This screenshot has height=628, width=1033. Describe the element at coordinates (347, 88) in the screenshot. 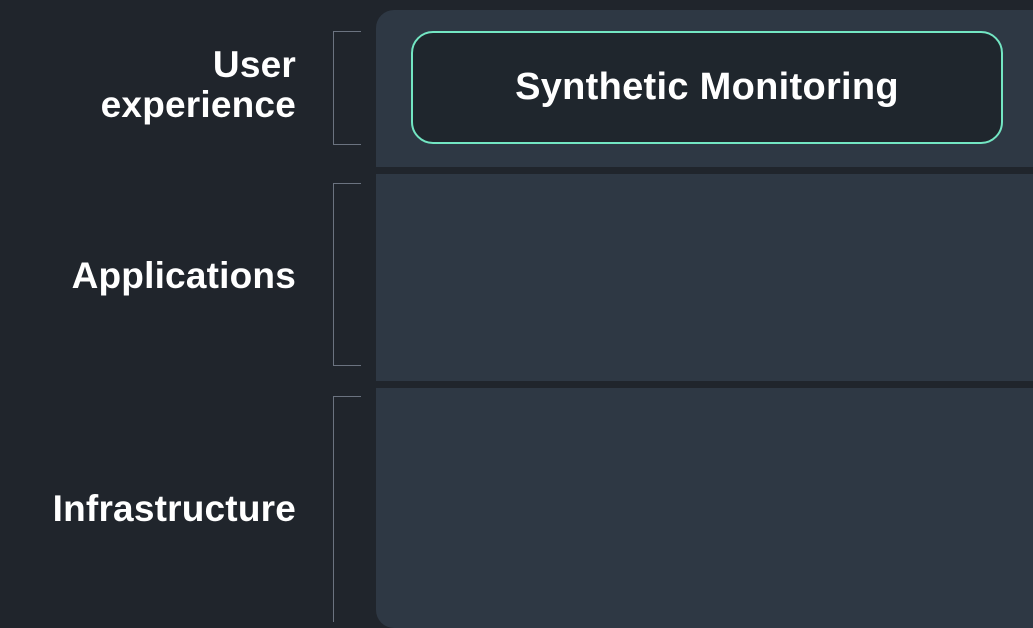

I see `bracket-user-experience` at that location.